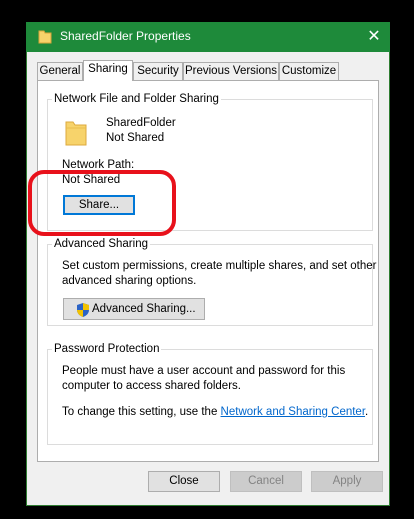 Image resolution: width=414 pixels, height=519 pixels. What do you see at coordinates (374, 37) in the screenshot?
I see `close-icon: ✕` at bounding box center [374, 37].